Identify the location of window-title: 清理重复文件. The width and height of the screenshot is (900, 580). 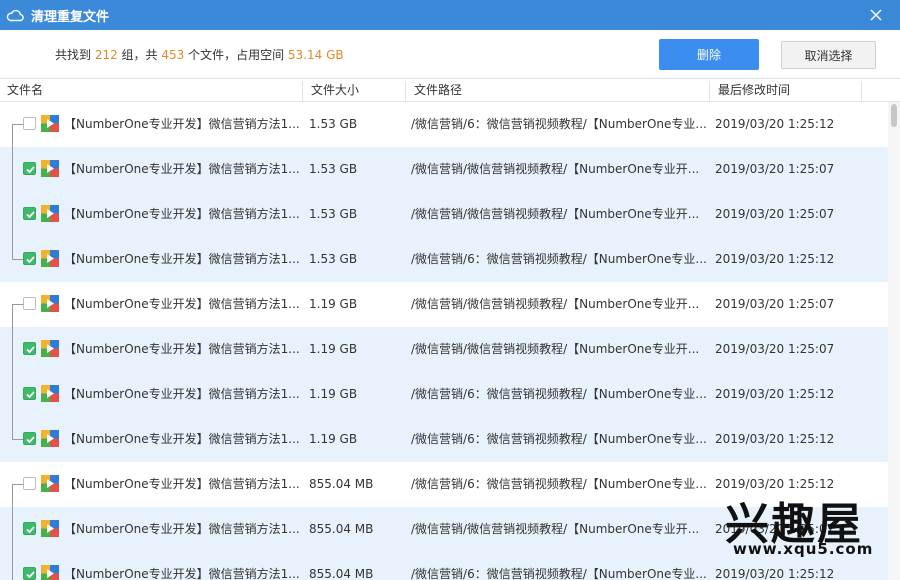
(70, 17).